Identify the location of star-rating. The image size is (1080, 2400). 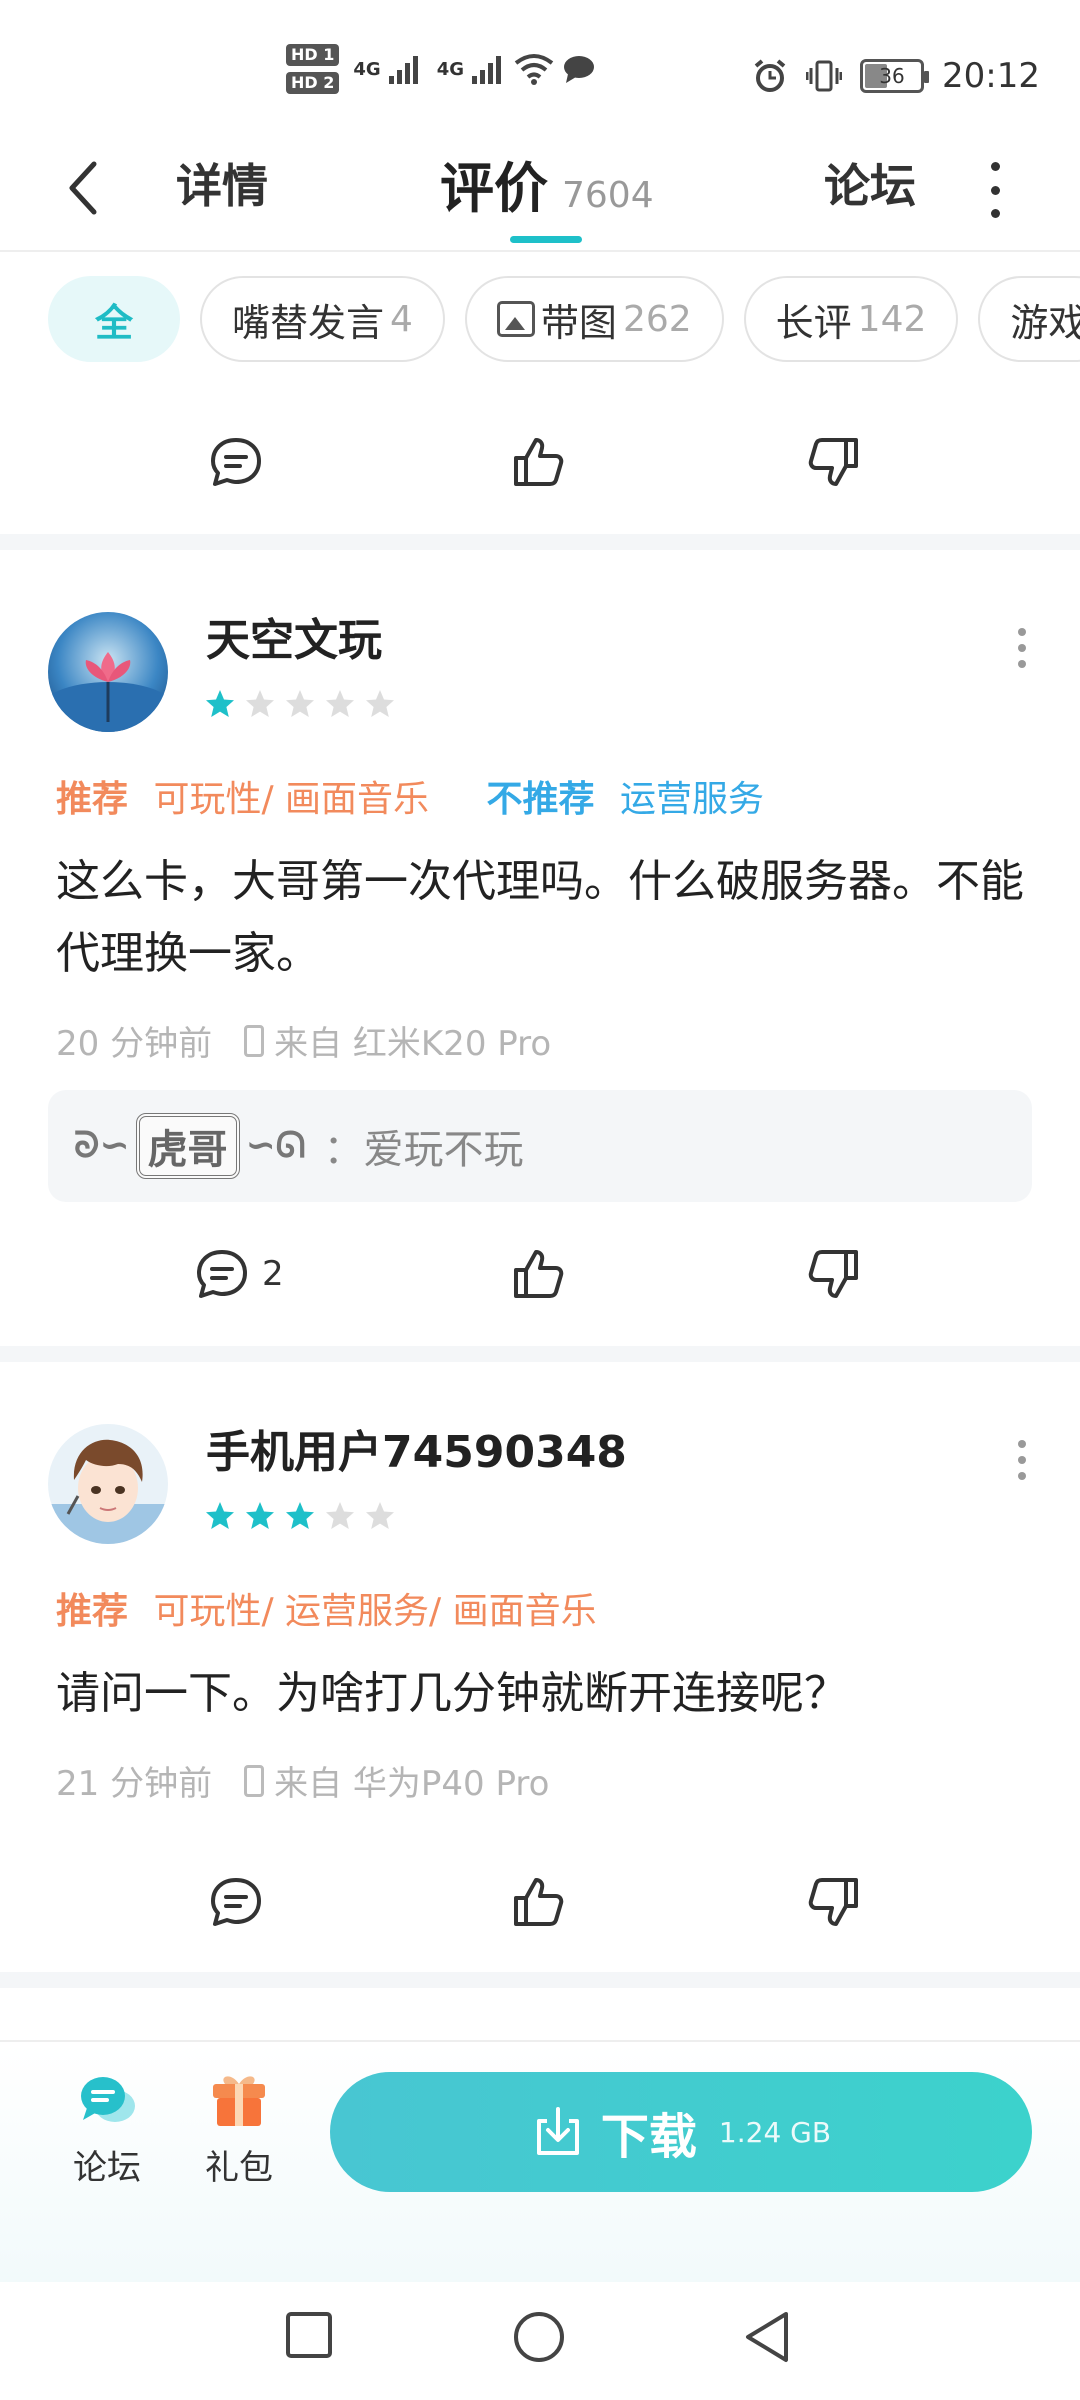
(300, 1516).